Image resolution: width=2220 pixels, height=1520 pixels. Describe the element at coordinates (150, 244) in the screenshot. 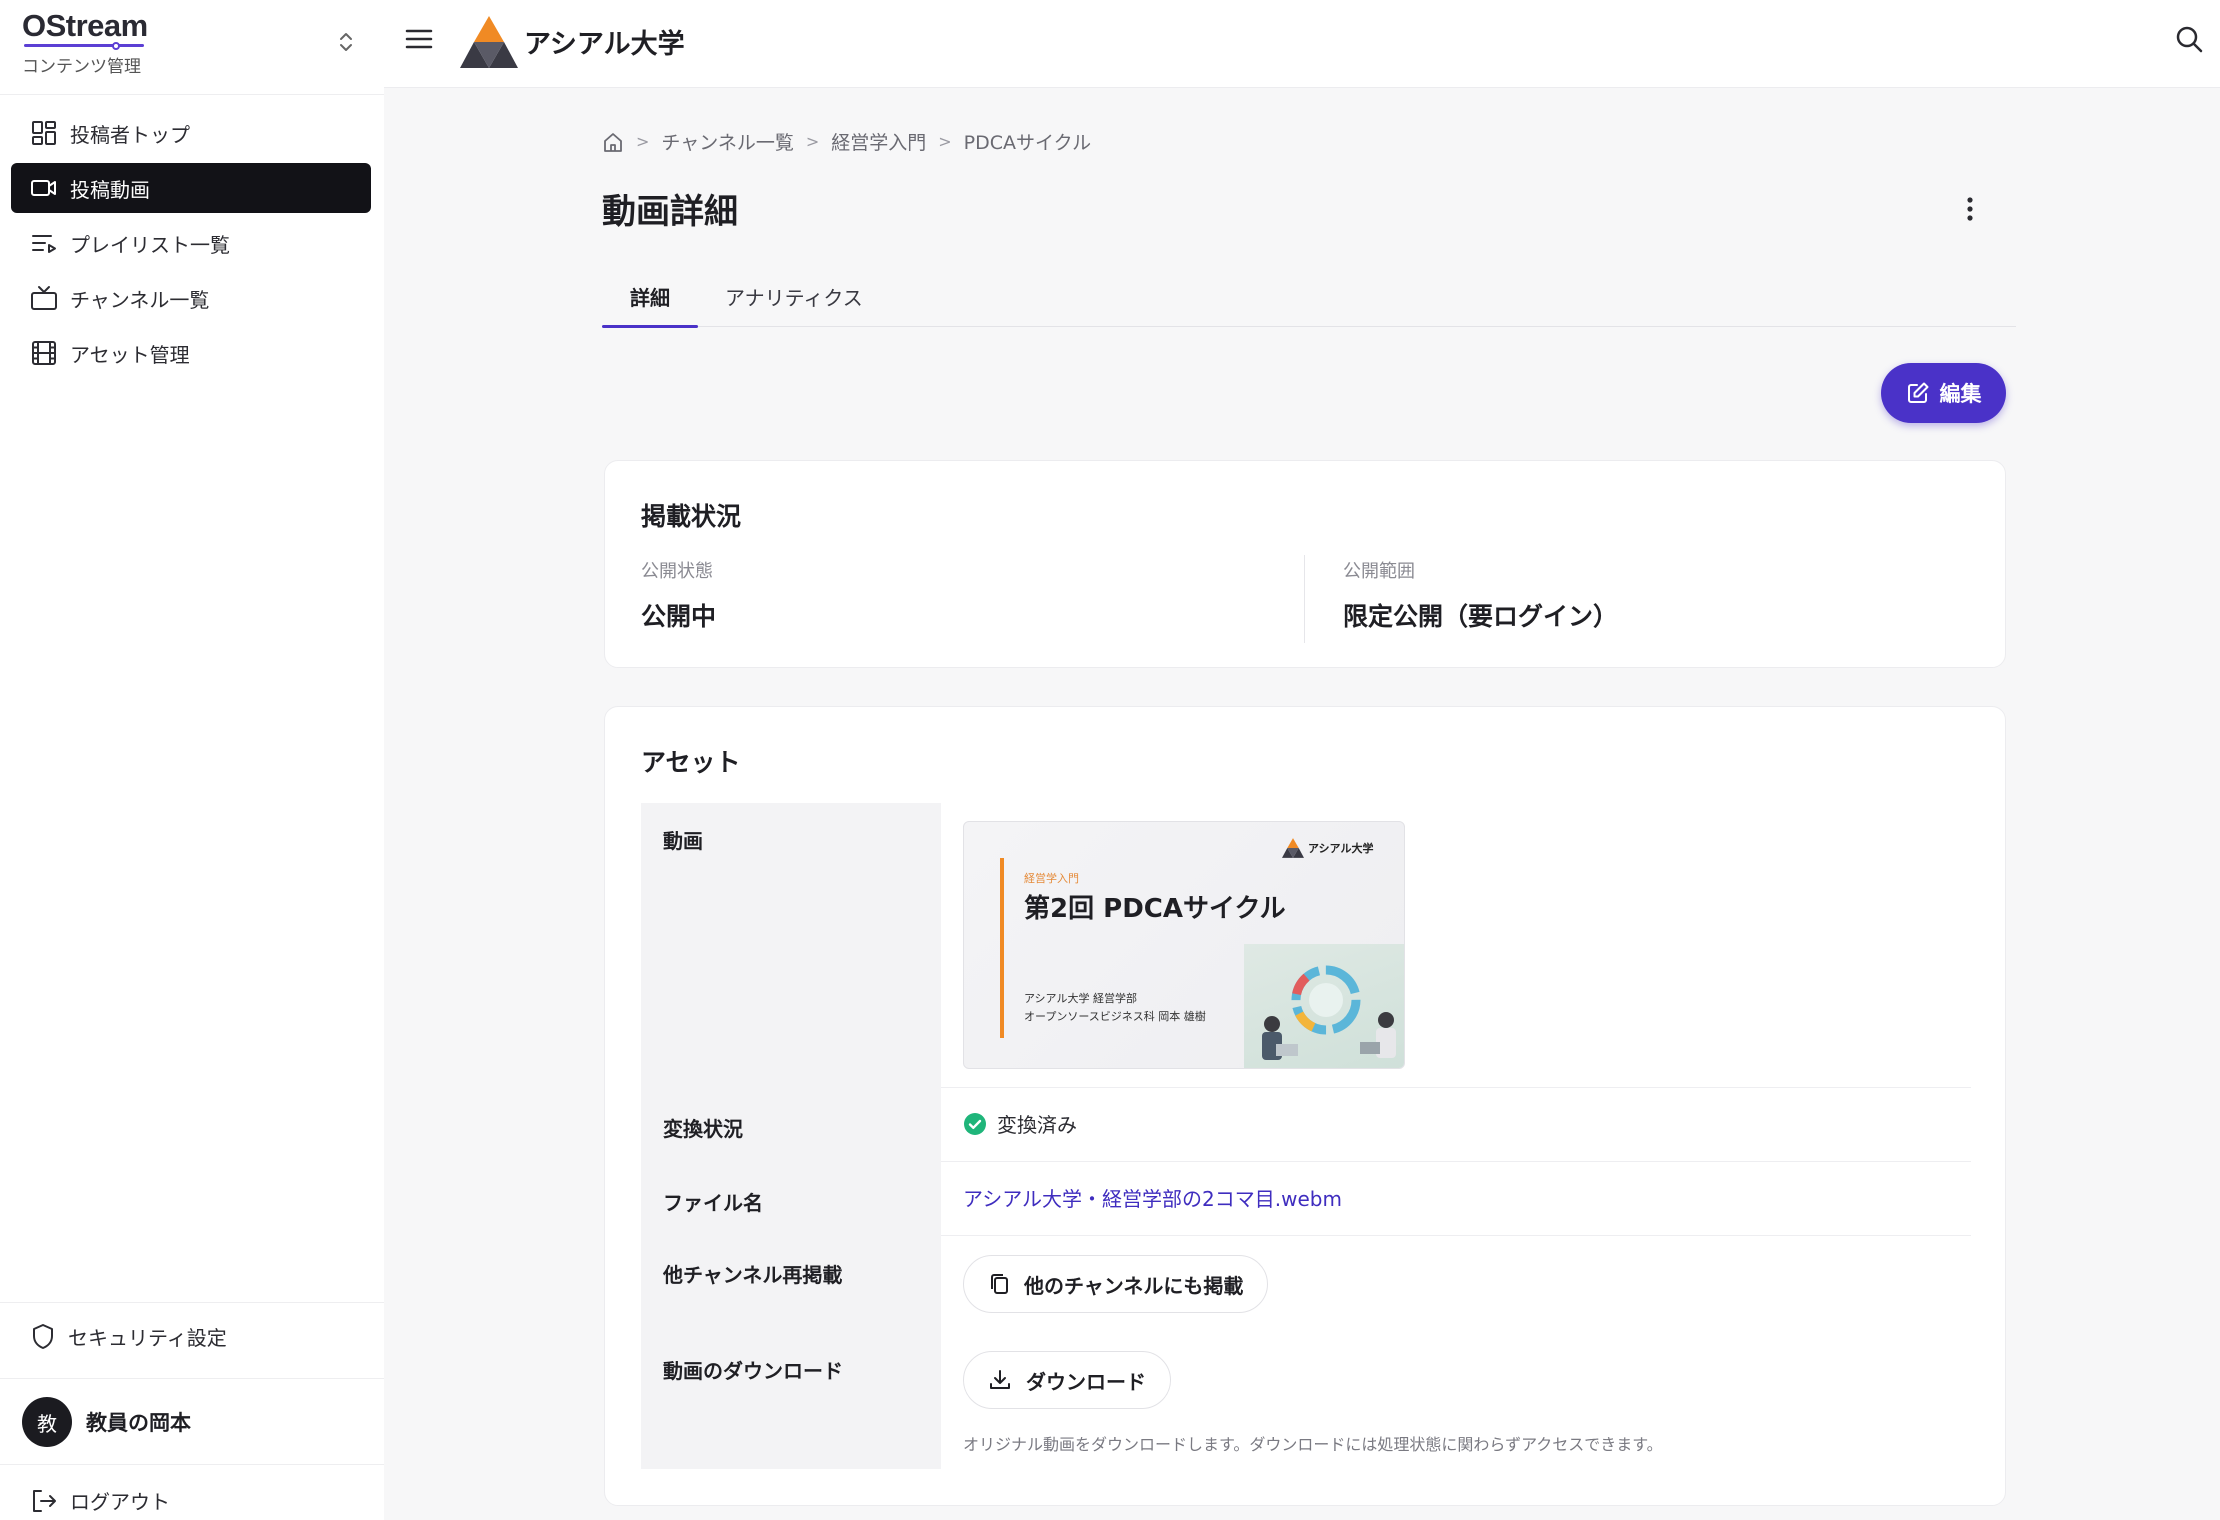

I see `sidebar-item-label: プレイリスト一覧` at that location.